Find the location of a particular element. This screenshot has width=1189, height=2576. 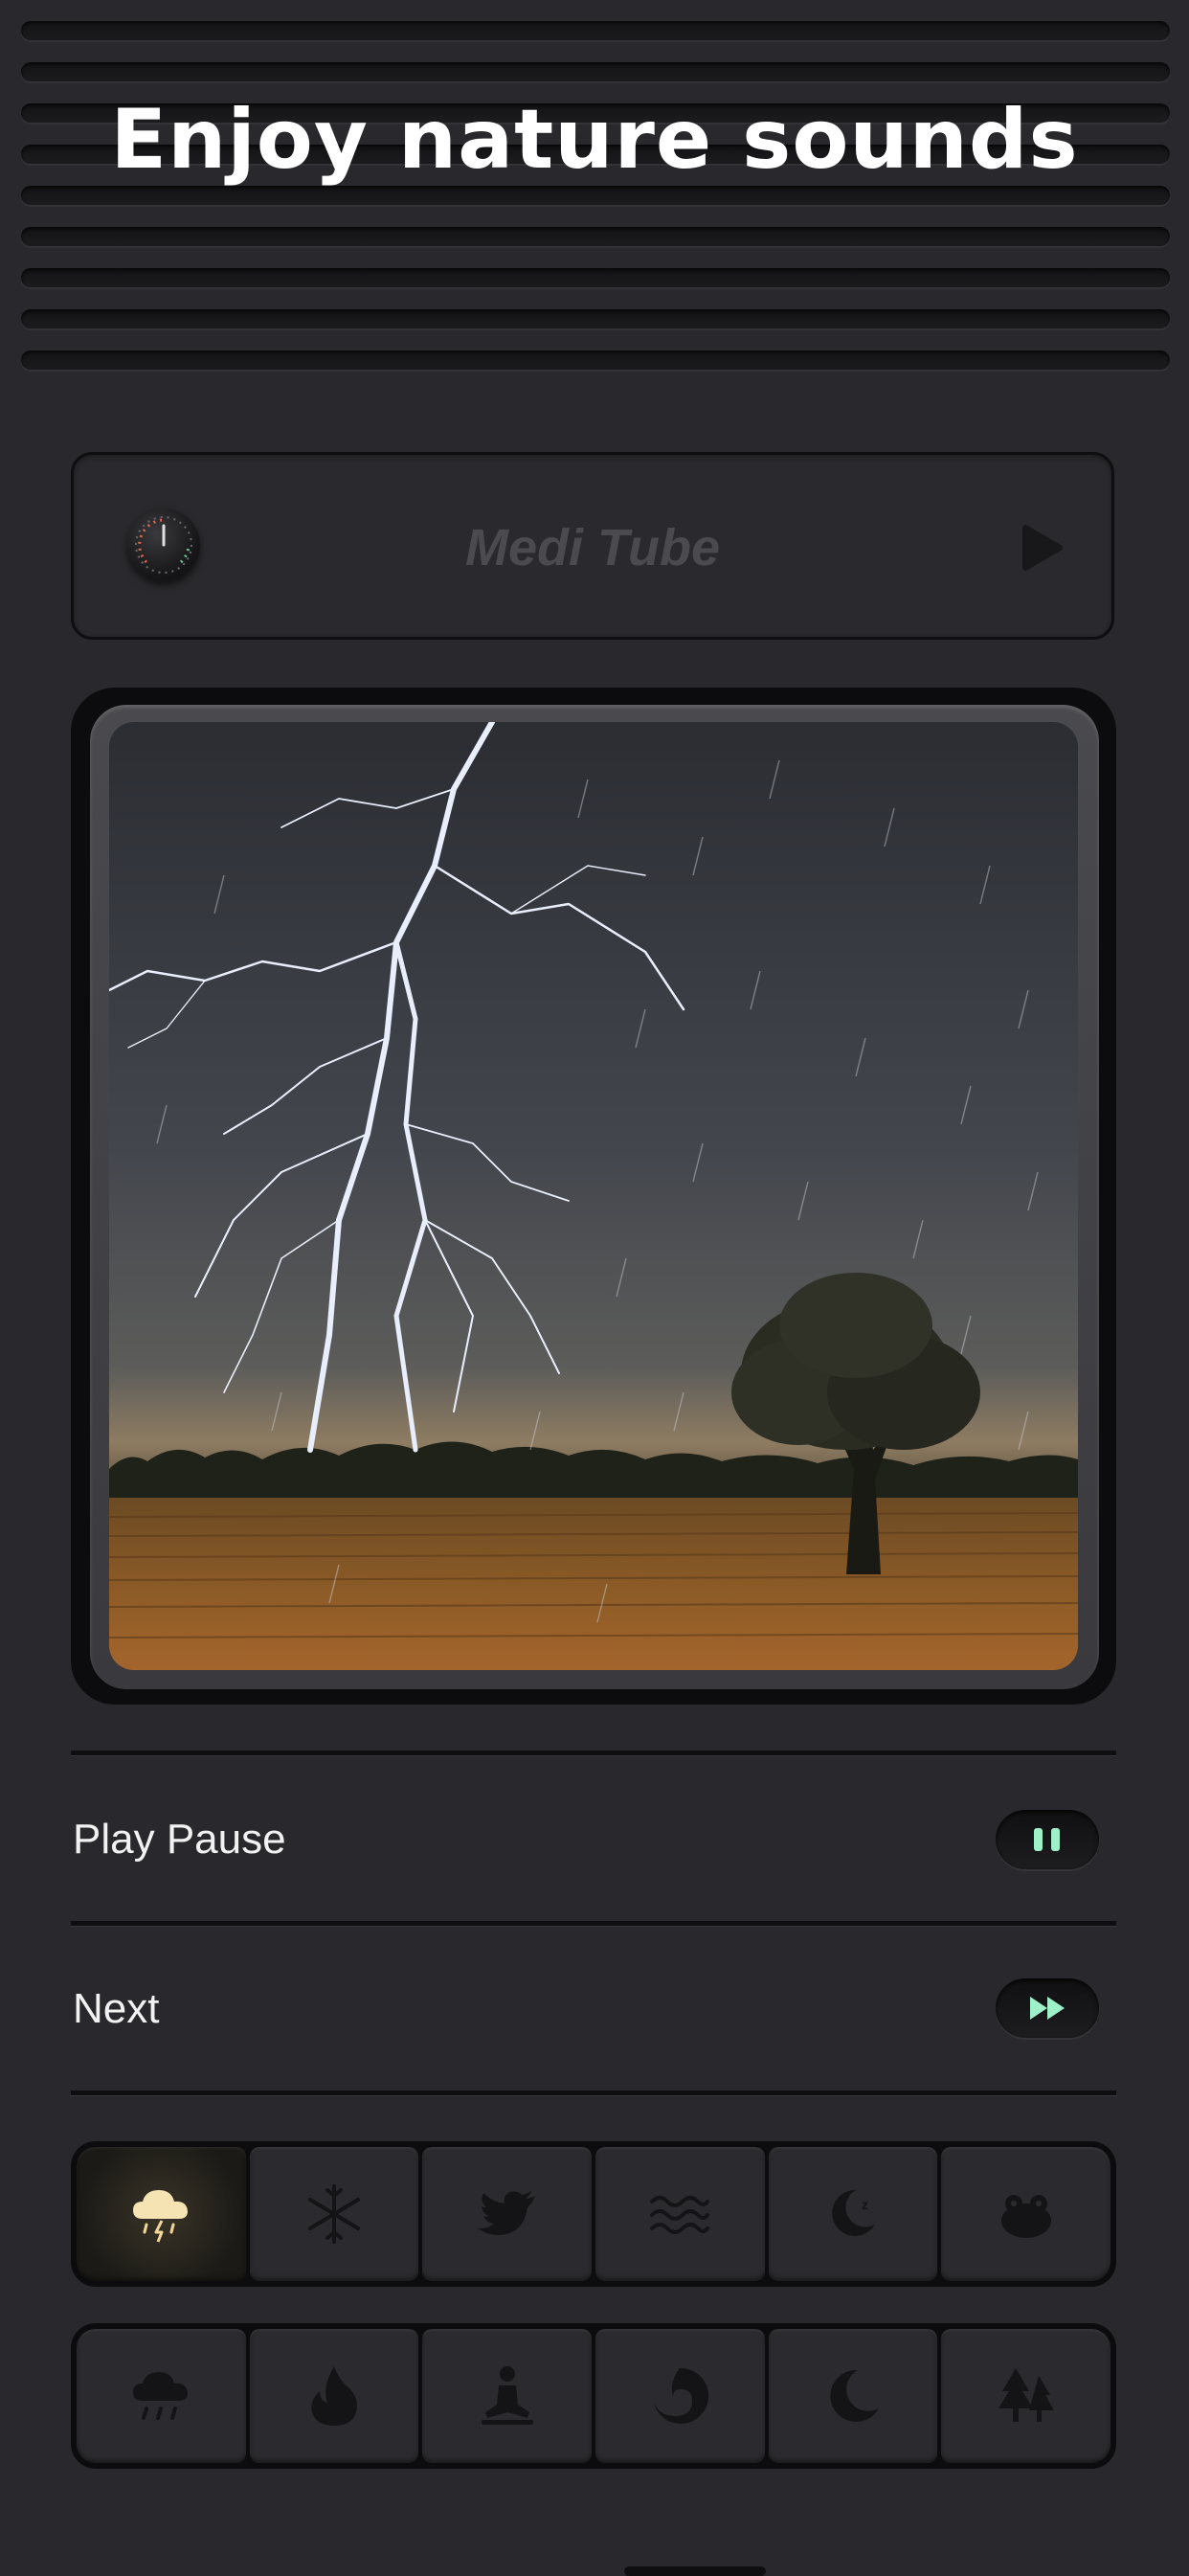

waves-icon is located at coordinates (680, 2215).